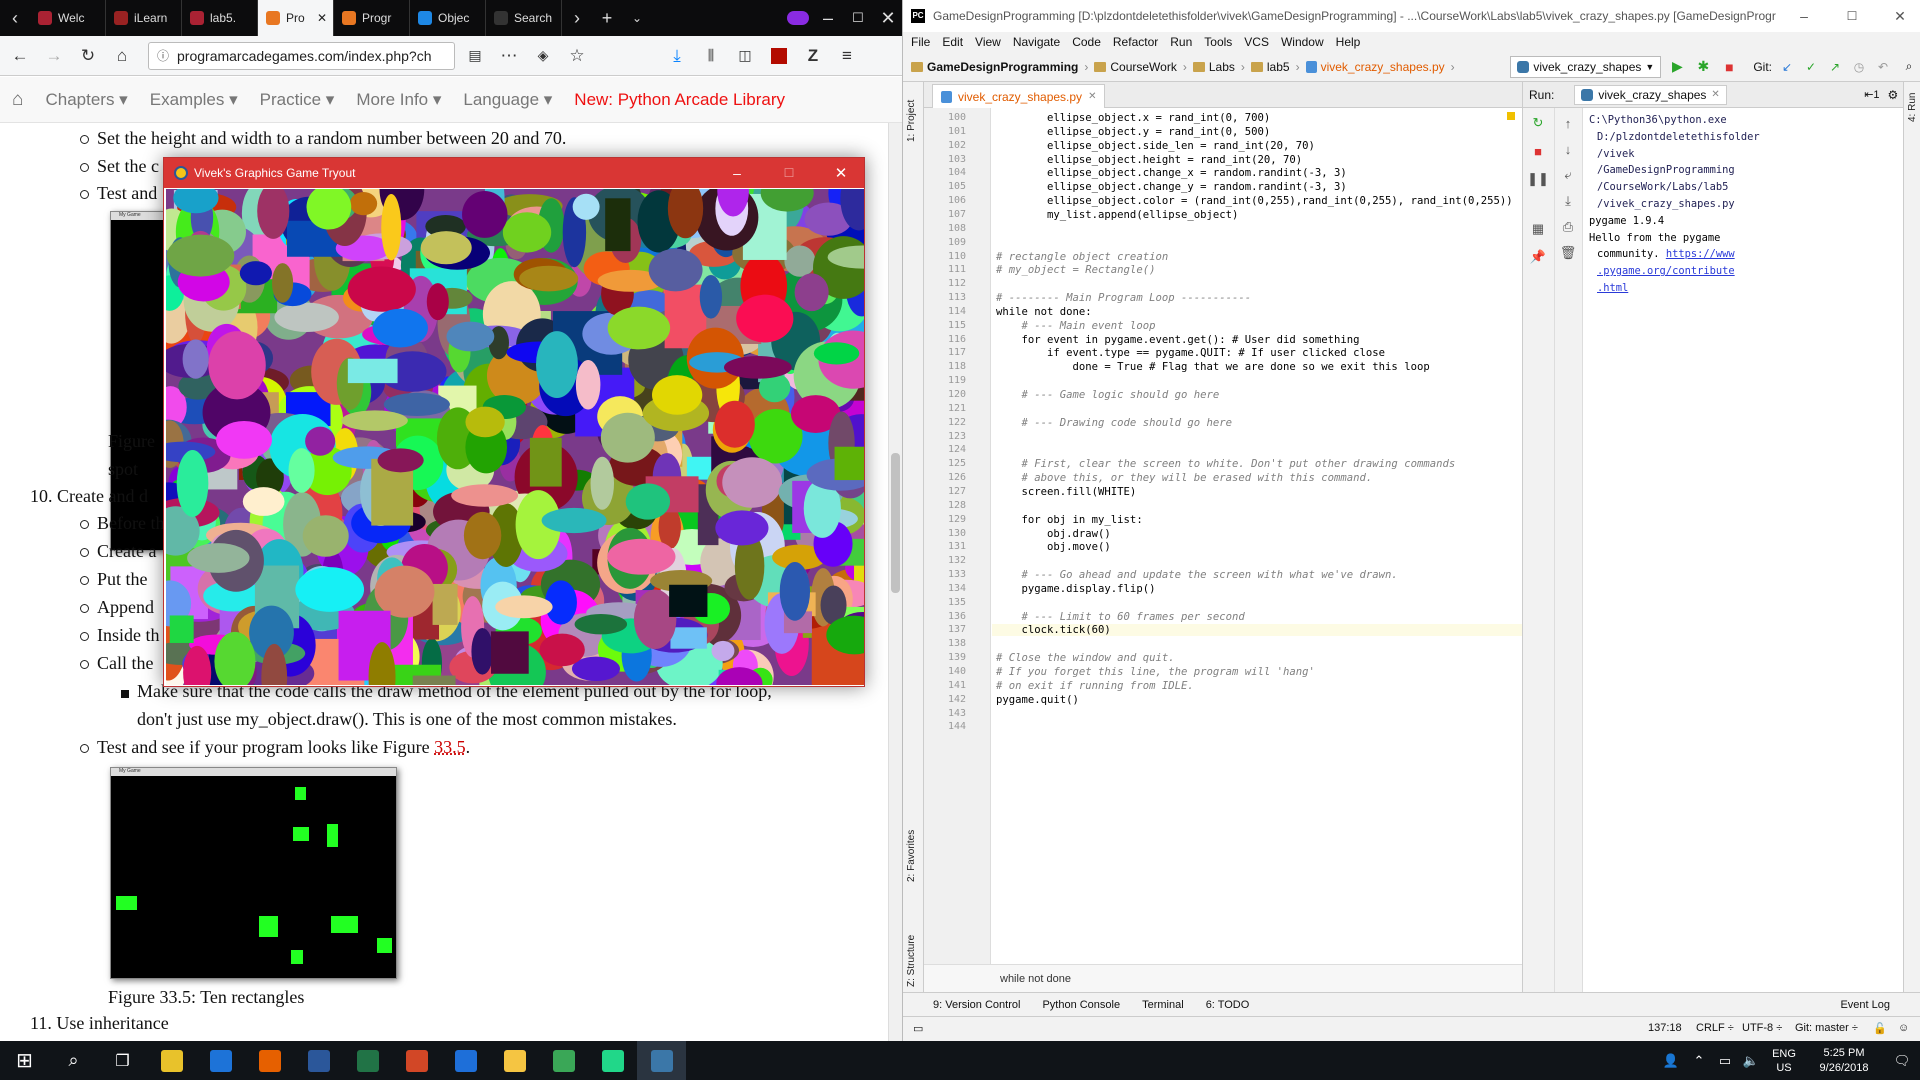  What do you see at coordinates (1223, 978) in the screenshot?
I see `editor-breadcrumb-footer: while not done` at bounding box center [1223, 978].